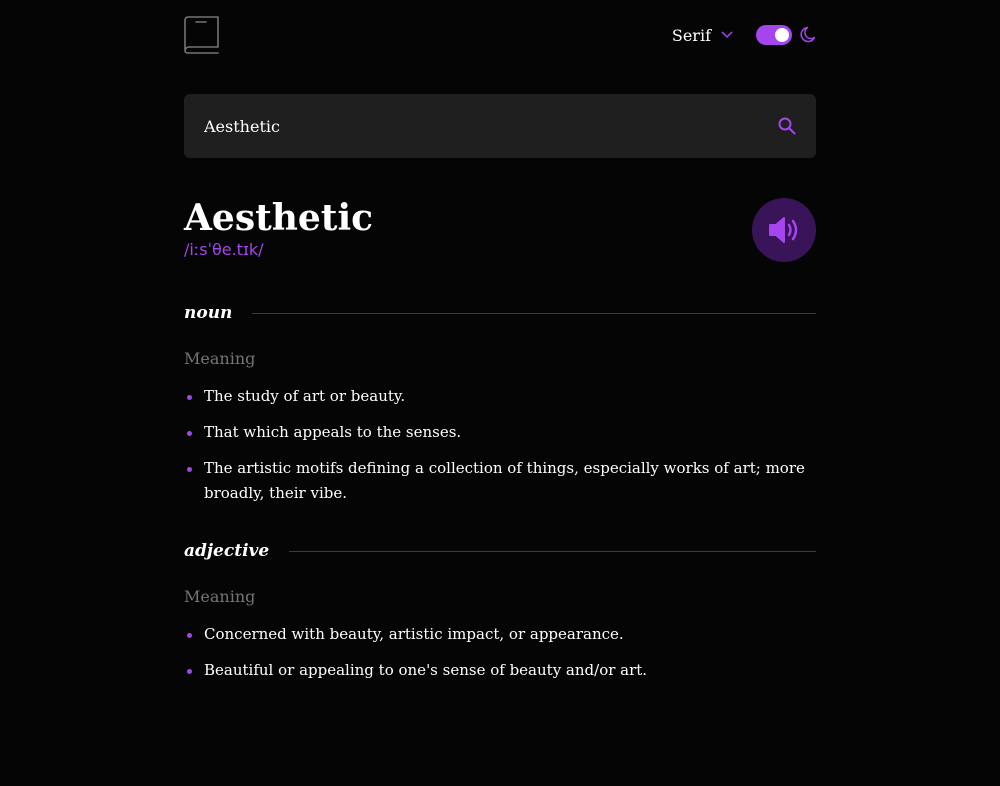 The image size is (1000, 786). I want to click on definition-text: The study of art or beauty., so click(305, 396).